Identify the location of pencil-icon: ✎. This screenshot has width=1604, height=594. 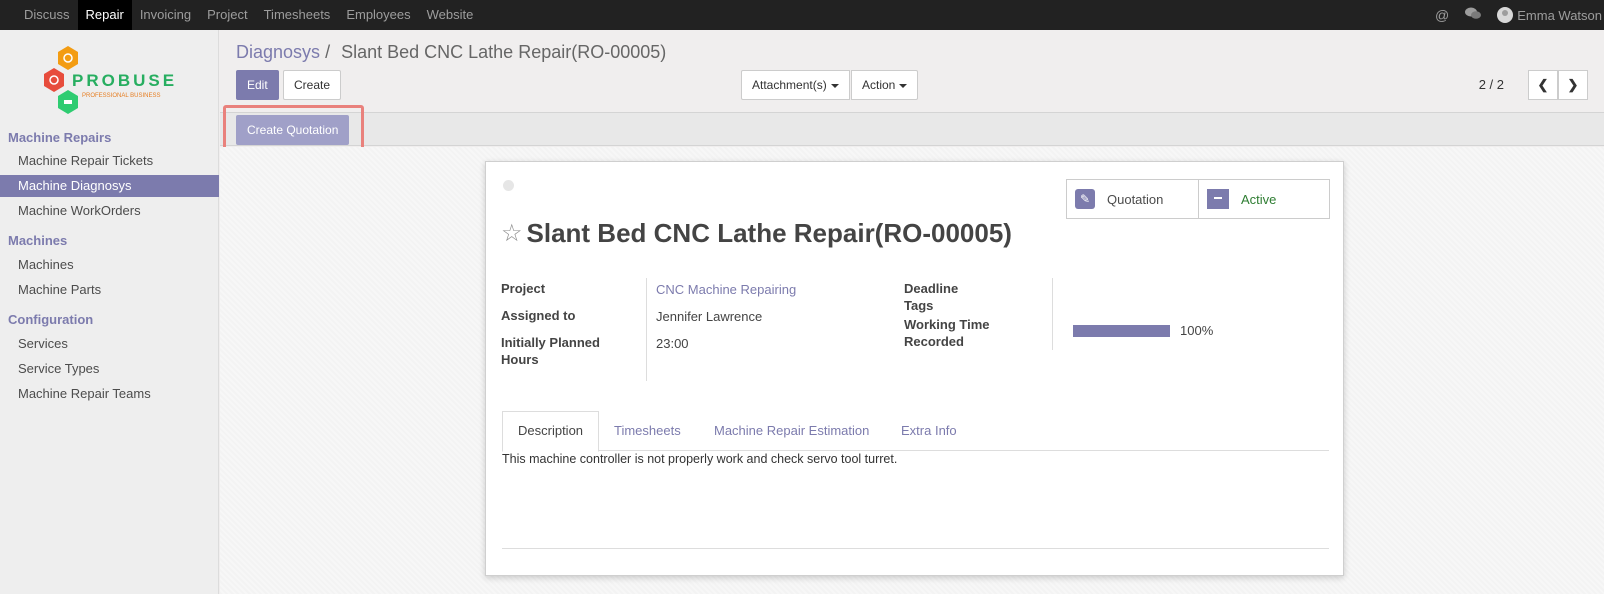
(1085, 199).